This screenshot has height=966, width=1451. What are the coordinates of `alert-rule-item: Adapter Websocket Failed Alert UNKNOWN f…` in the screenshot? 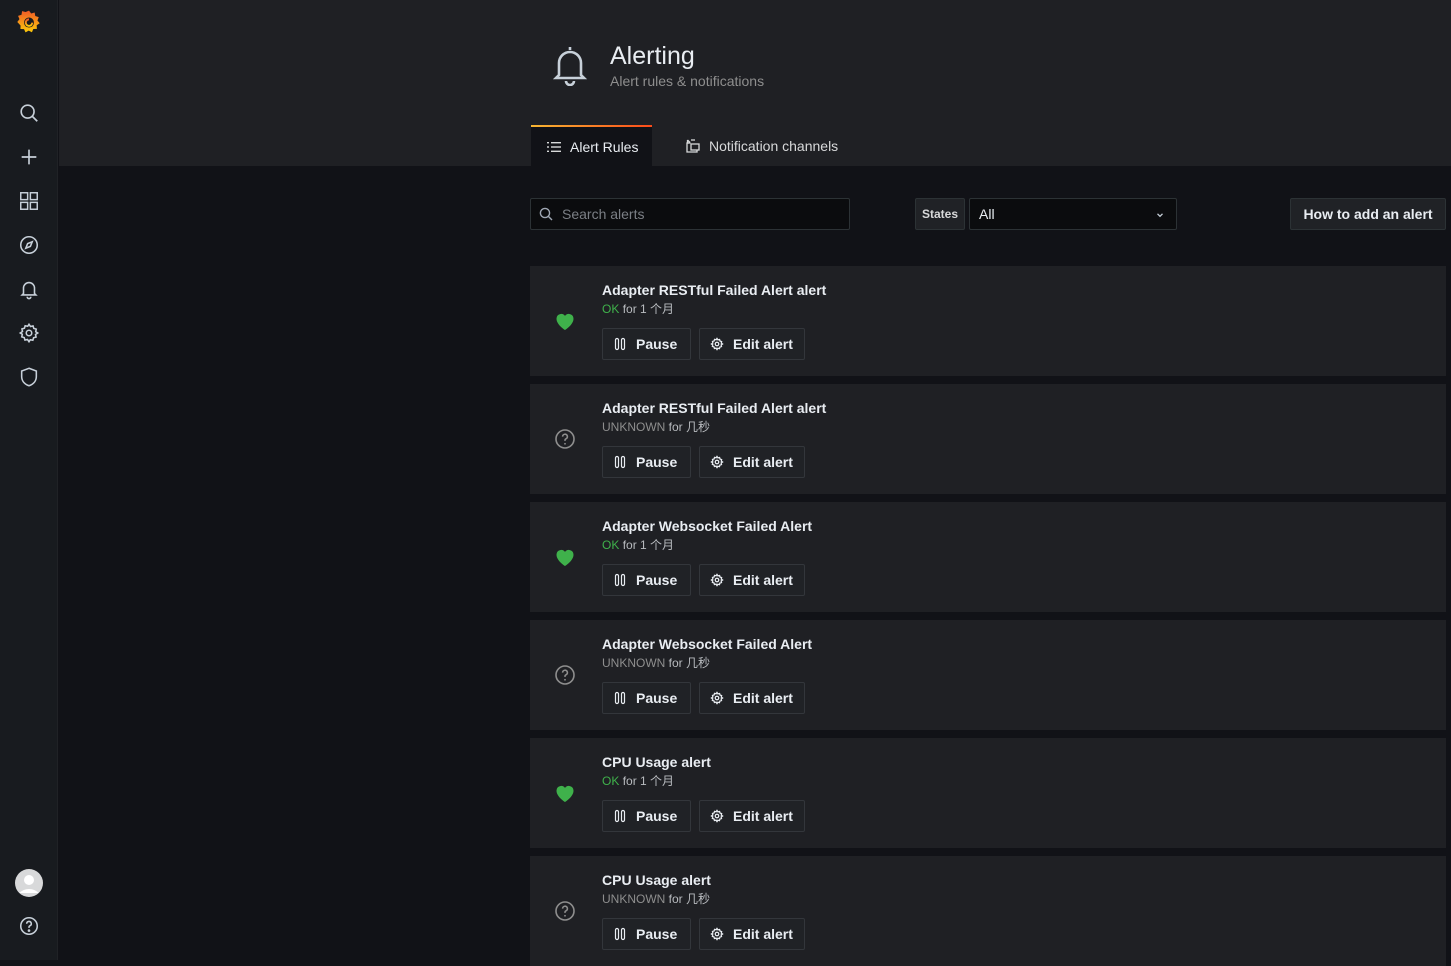 It's located at (988, 675).